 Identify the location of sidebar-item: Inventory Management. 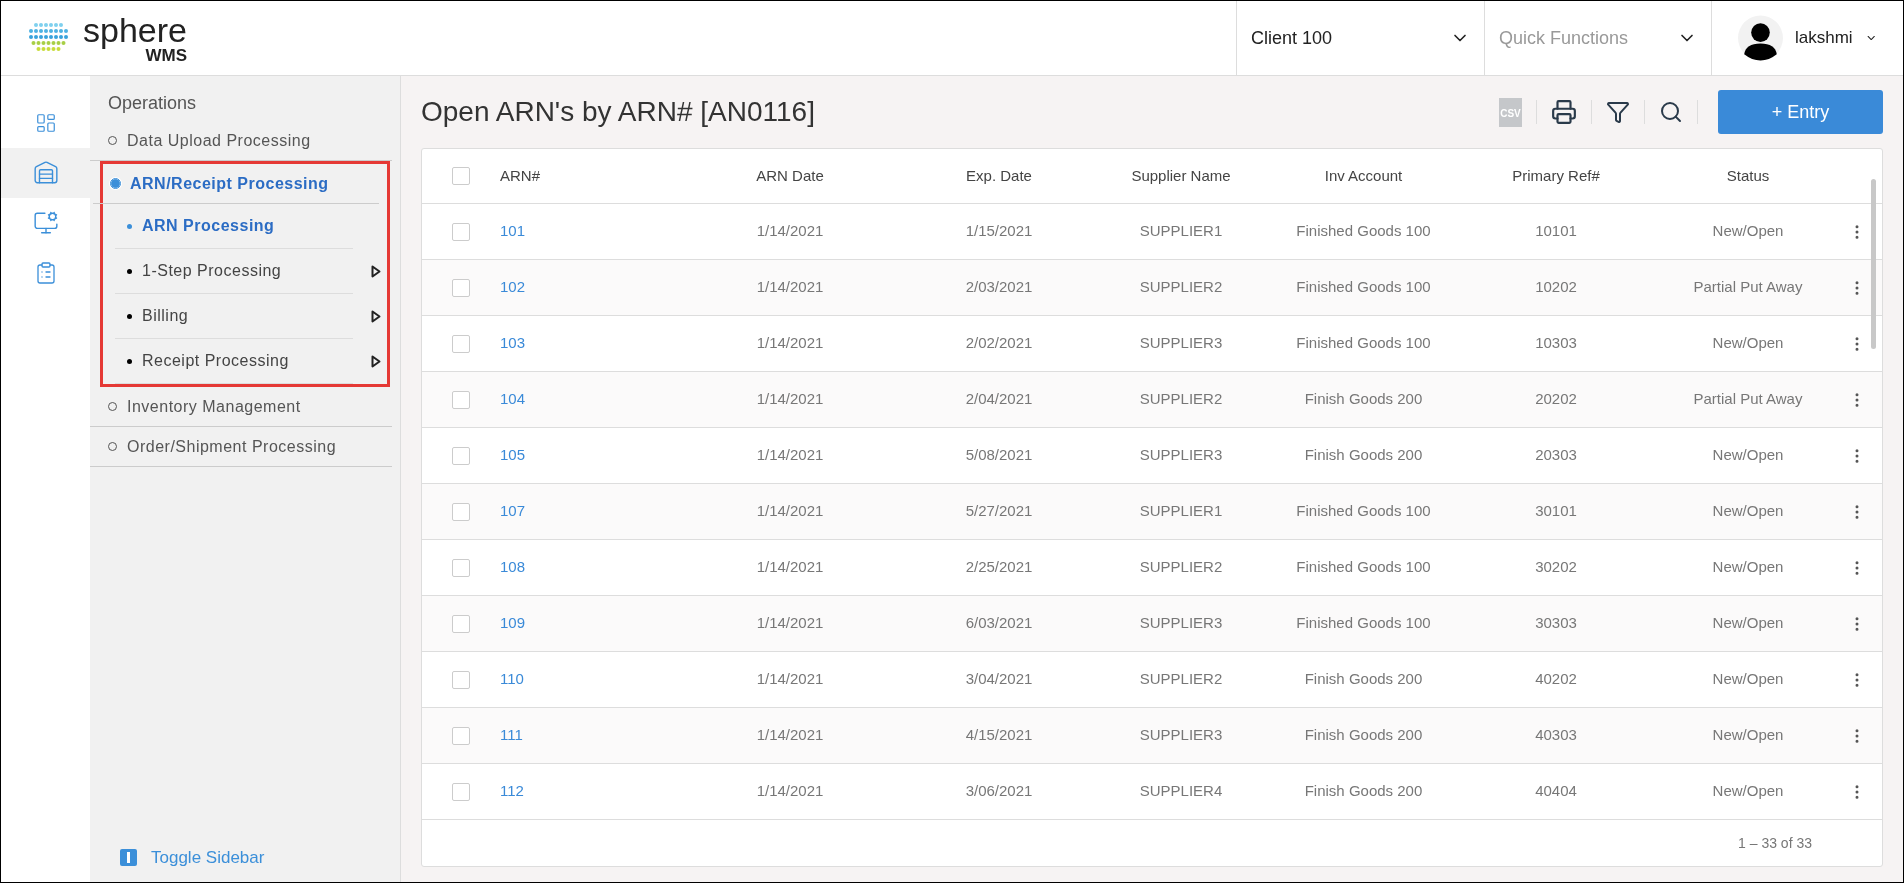
(241, 407).